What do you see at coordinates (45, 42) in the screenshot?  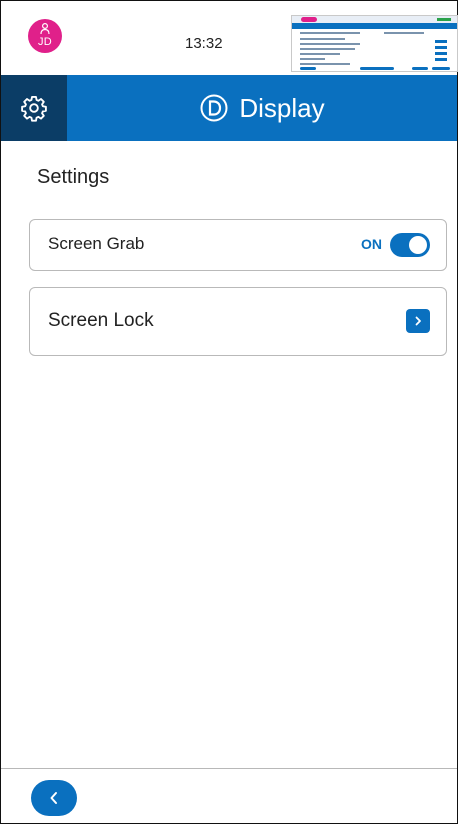 I see `user-initials: JD` at bounding box center [45, 42].